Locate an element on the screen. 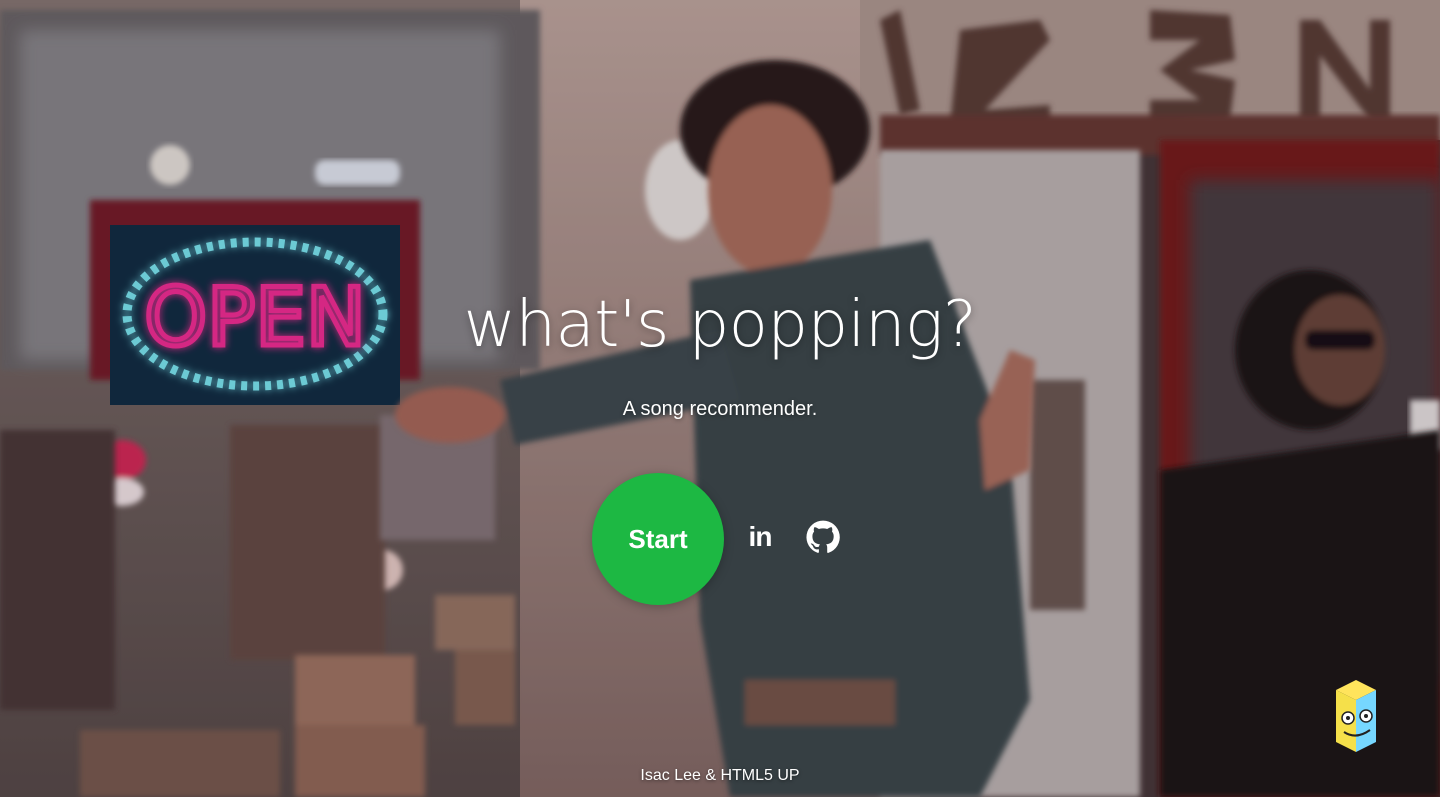  page-title: what's popping? is located at coordinates (720, 325).